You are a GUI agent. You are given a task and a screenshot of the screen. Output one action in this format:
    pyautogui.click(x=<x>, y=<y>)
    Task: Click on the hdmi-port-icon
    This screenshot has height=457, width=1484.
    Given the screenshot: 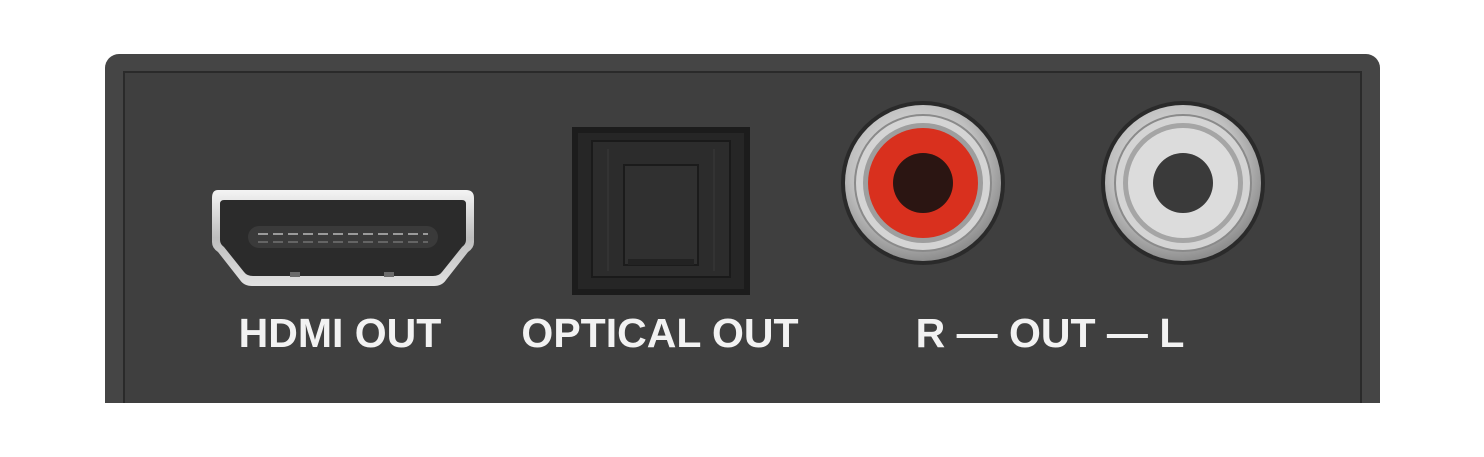 What is the action you would take?
    pyautogui.click(x=343, y=238)
    